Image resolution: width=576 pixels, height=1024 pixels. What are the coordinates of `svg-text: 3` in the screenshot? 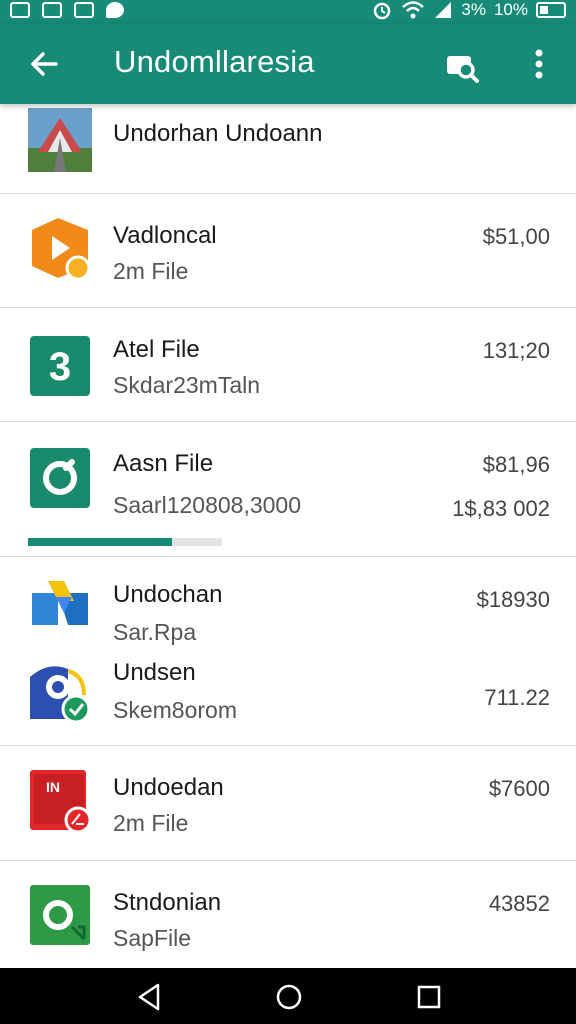 It's located at (60, 367).